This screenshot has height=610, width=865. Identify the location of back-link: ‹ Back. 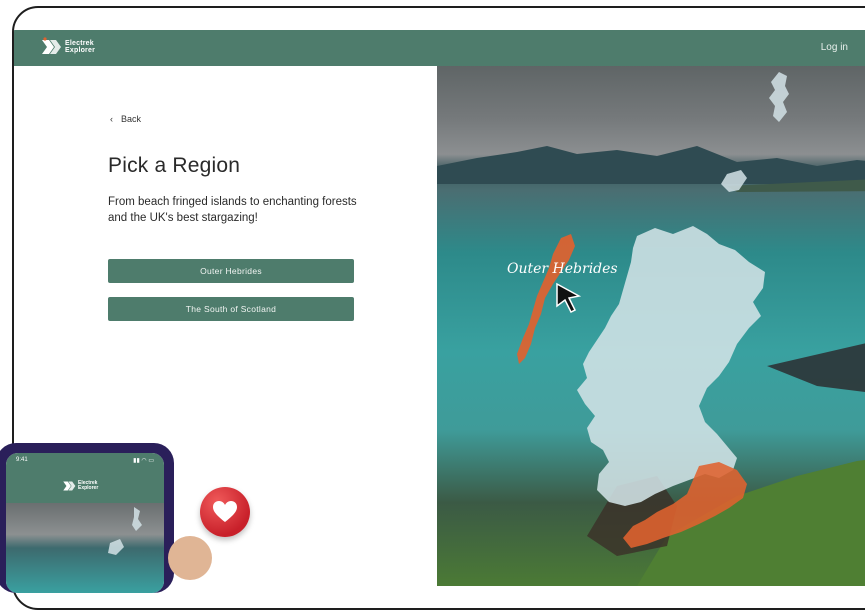
(125, 119).